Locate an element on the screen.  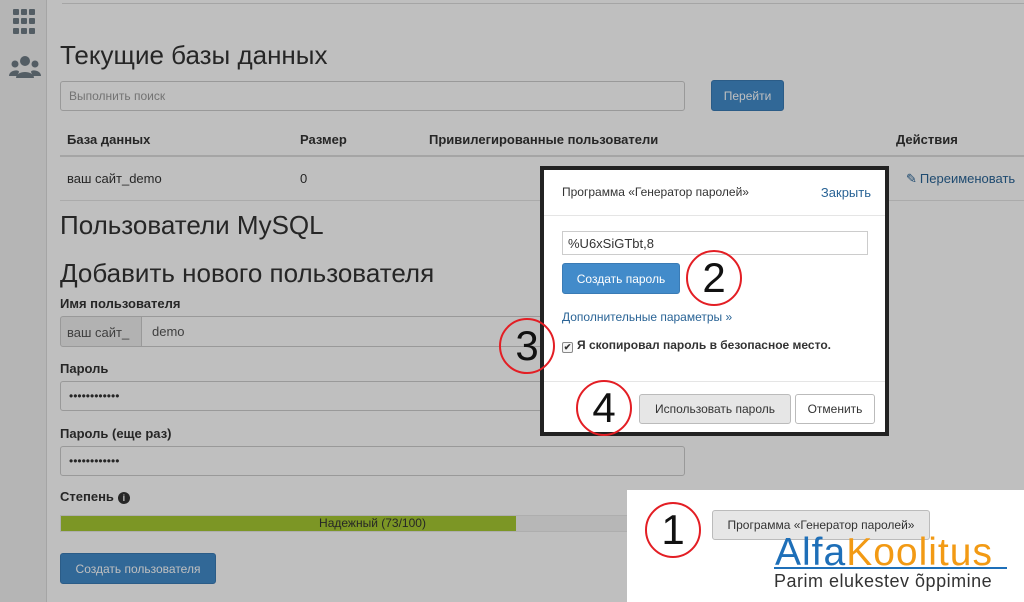
callout-1: 1 is located at coordinates (673, 530).